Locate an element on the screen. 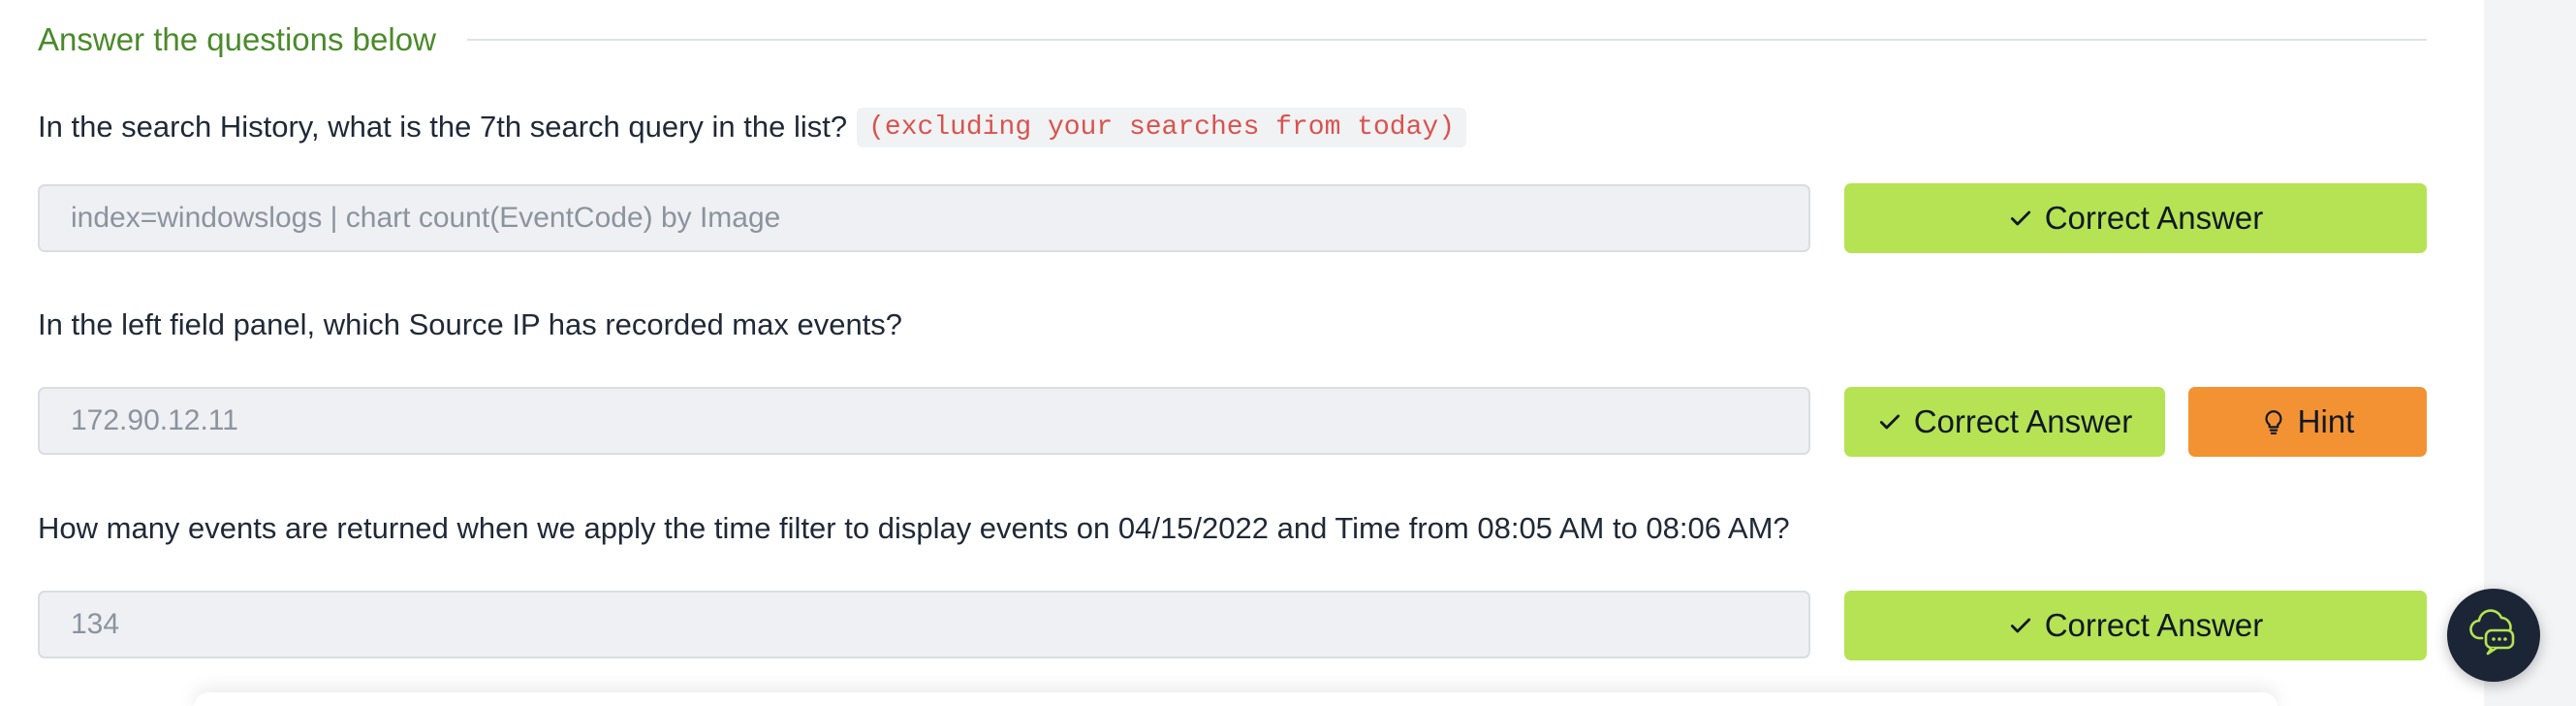  correct-answer-button-2: Correct Answer is located at coordinates (2005, 422).